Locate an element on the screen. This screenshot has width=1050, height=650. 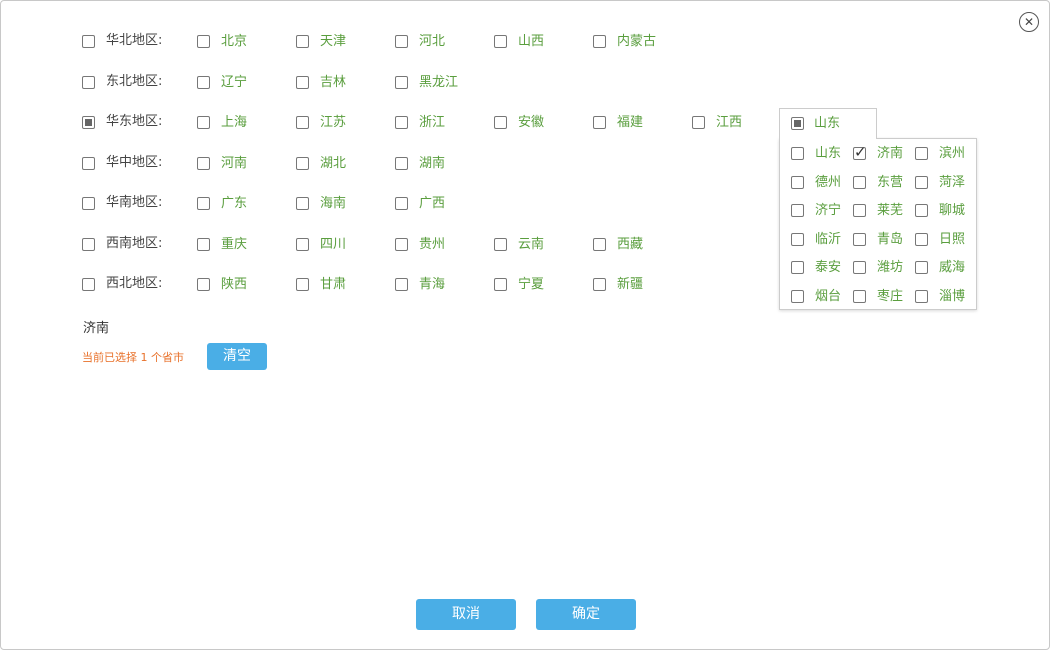
province-label: 山西 is located at coordinates (531, 42).